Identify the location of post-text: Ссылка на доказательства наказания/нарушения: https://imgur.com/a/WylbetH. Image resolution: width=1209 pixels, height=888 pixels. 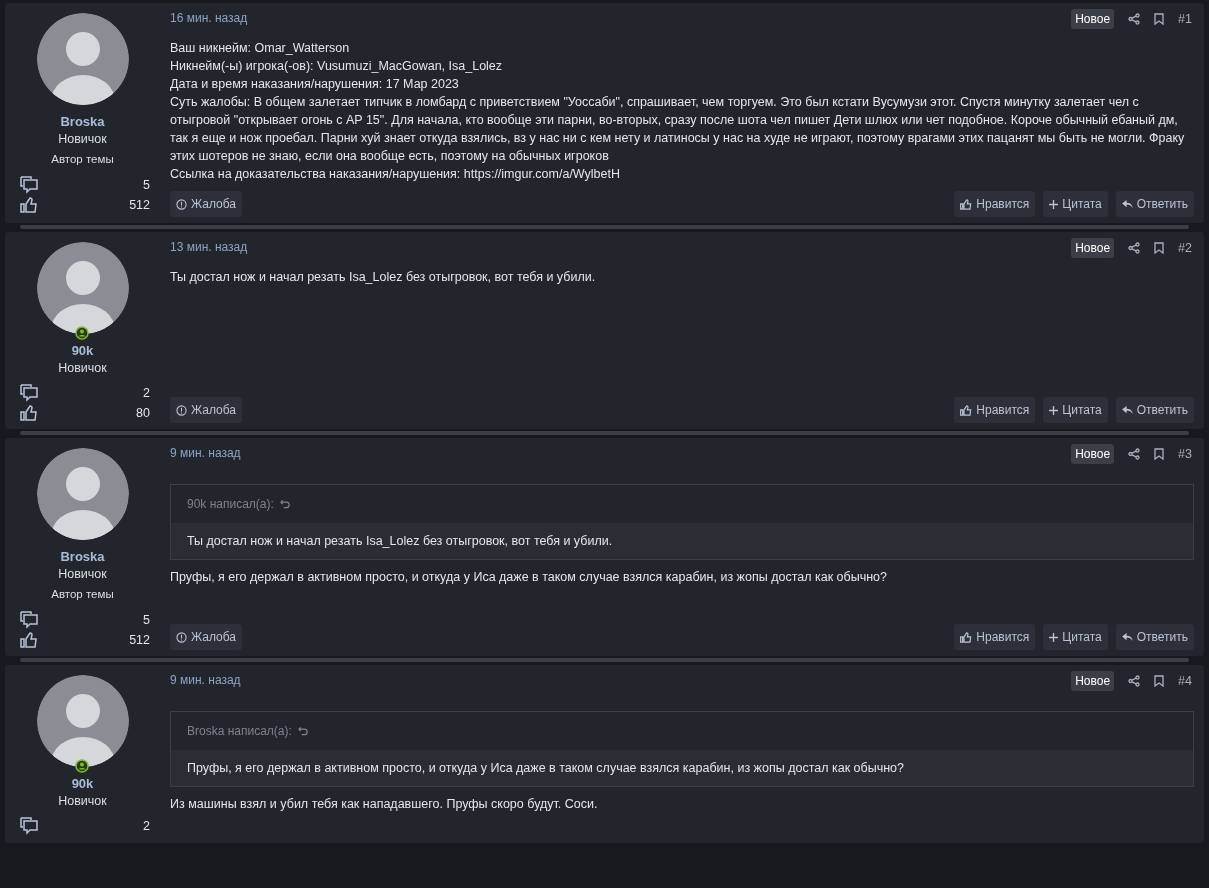
(395, 174).